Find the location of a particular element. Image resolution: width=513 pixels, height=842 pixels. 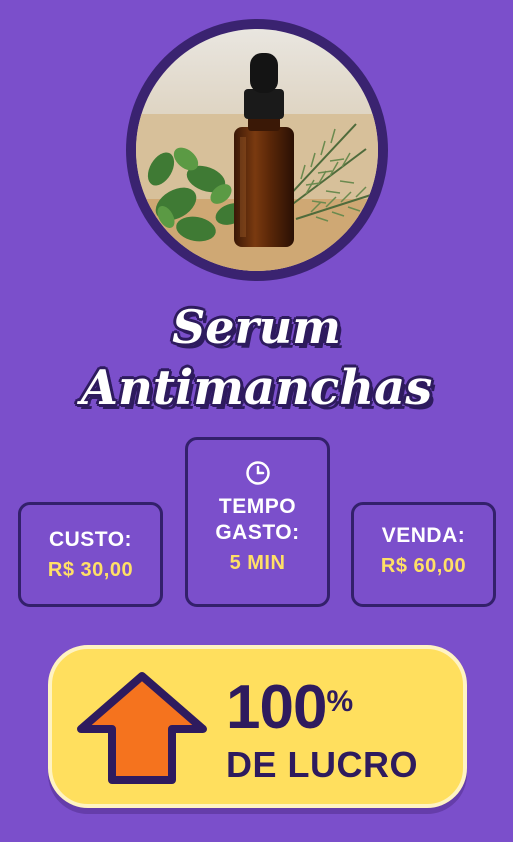

product-title-line1: Serum is located at coordinates (256, 327).